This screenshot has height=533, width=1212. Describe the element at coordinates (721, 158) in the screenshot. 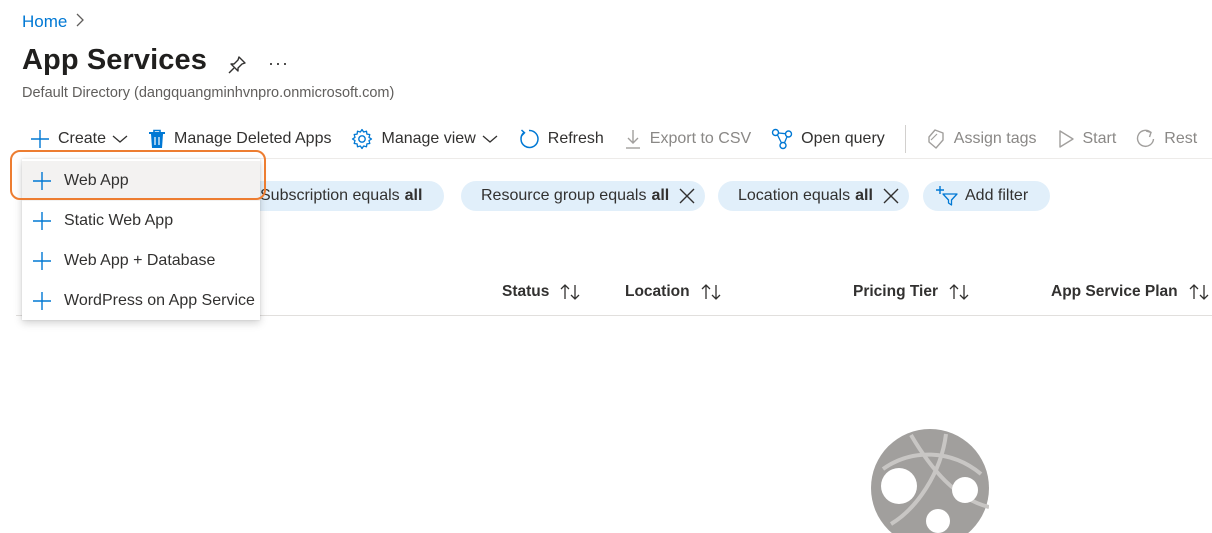

I see `toolbar-divider-line` at that location.